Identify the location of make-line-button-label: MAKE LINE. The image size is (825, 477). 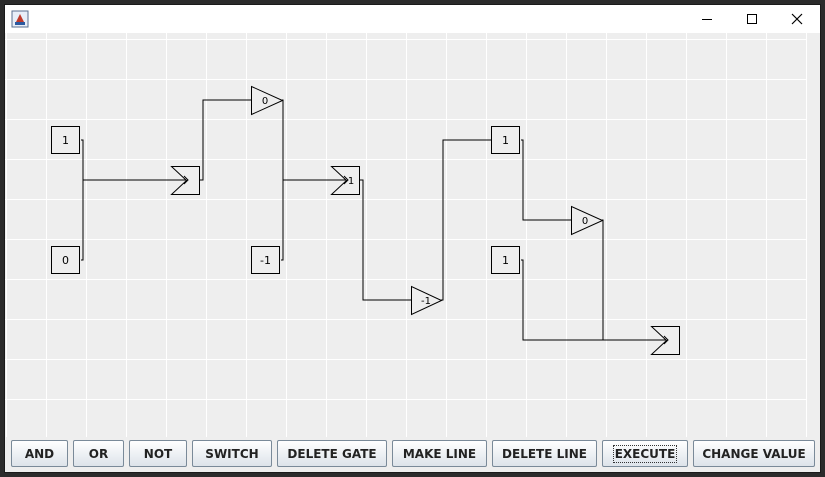
(439, 453).